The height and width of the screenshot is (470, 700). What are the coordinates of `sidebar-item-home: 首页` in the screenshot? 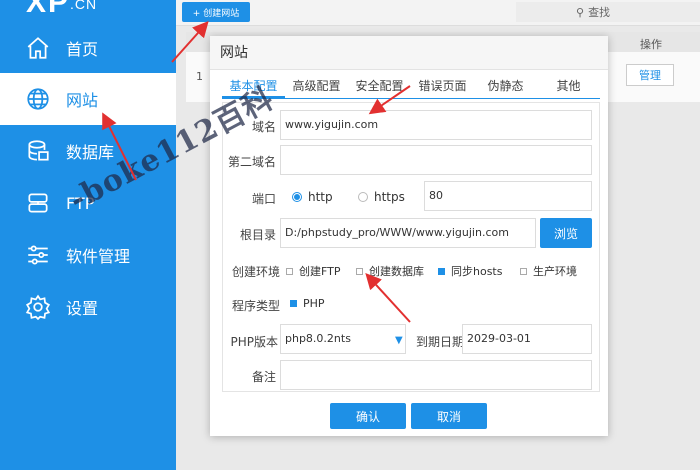 It's located at (88, 48).